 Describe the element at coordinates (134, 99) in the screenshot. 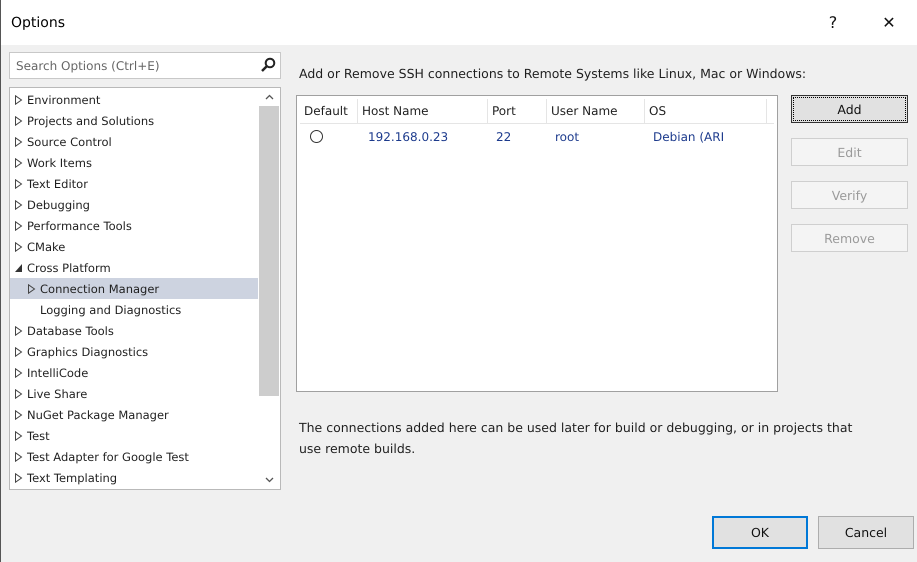

I see `tree-item: Environment` at that location.